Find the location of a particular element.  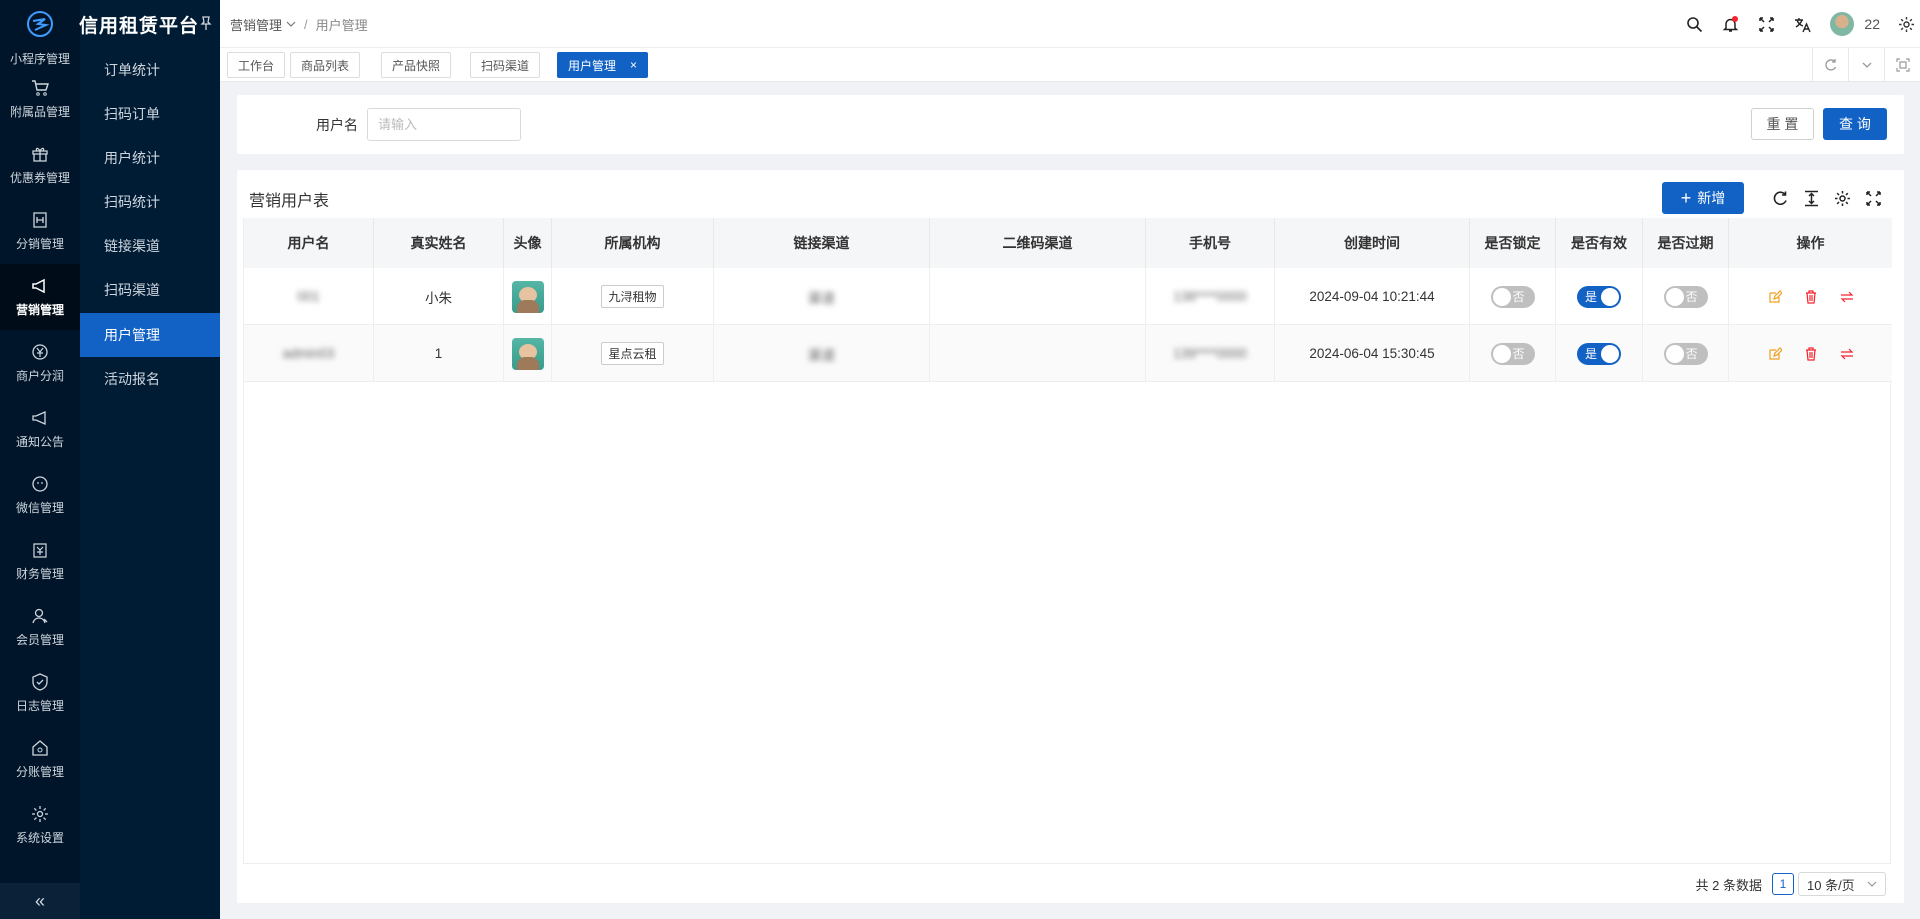

created-time-cell: 2024-09-04 10:21:44 is located at coordinates (1372, 296).